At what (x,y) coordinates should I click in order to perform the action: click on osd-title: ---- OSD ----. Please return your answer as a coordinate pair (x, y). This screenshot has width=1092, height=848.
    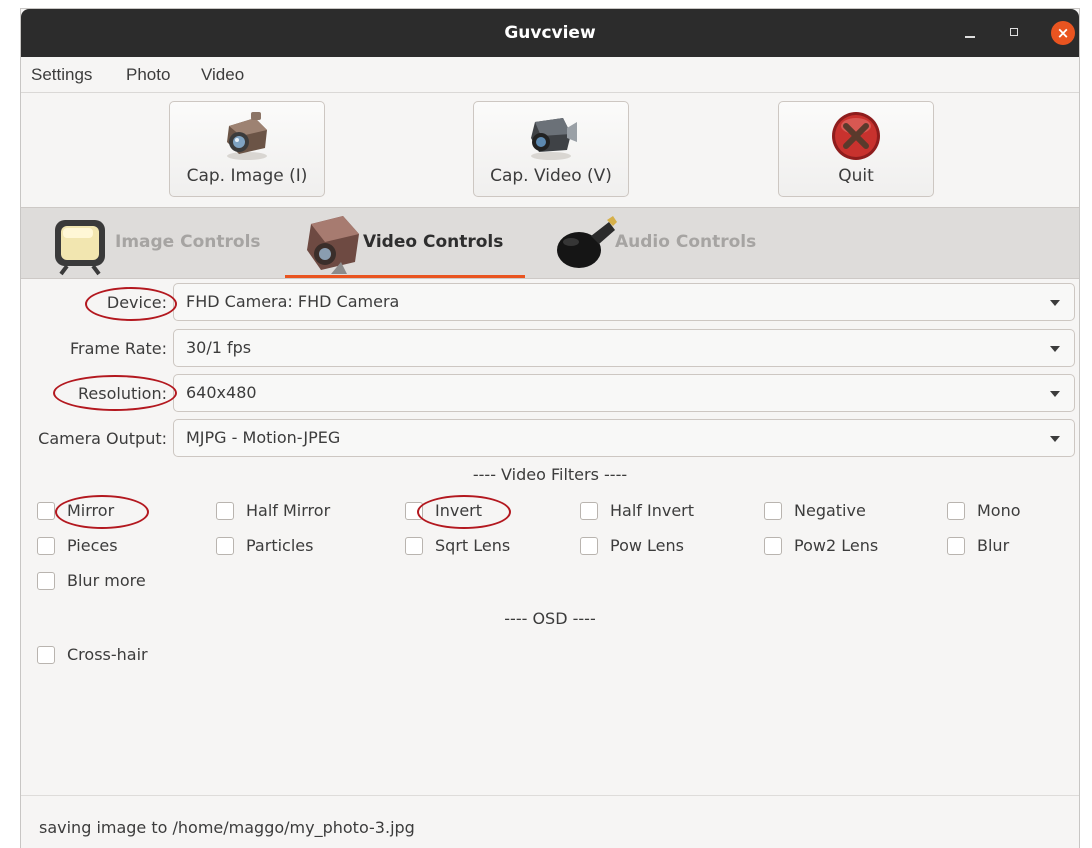
    Looking at the image, I should click on (550, 618).